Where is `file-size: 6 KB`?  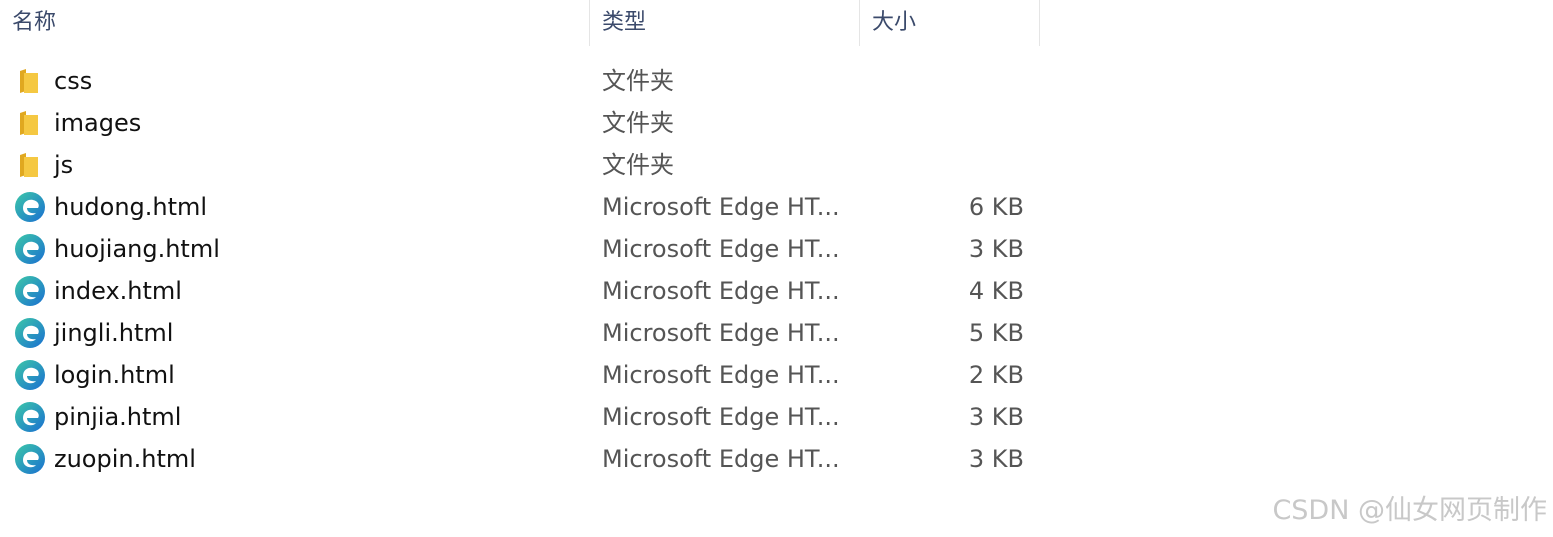
file-size: 6 KB is located at coordinates (996, 207).